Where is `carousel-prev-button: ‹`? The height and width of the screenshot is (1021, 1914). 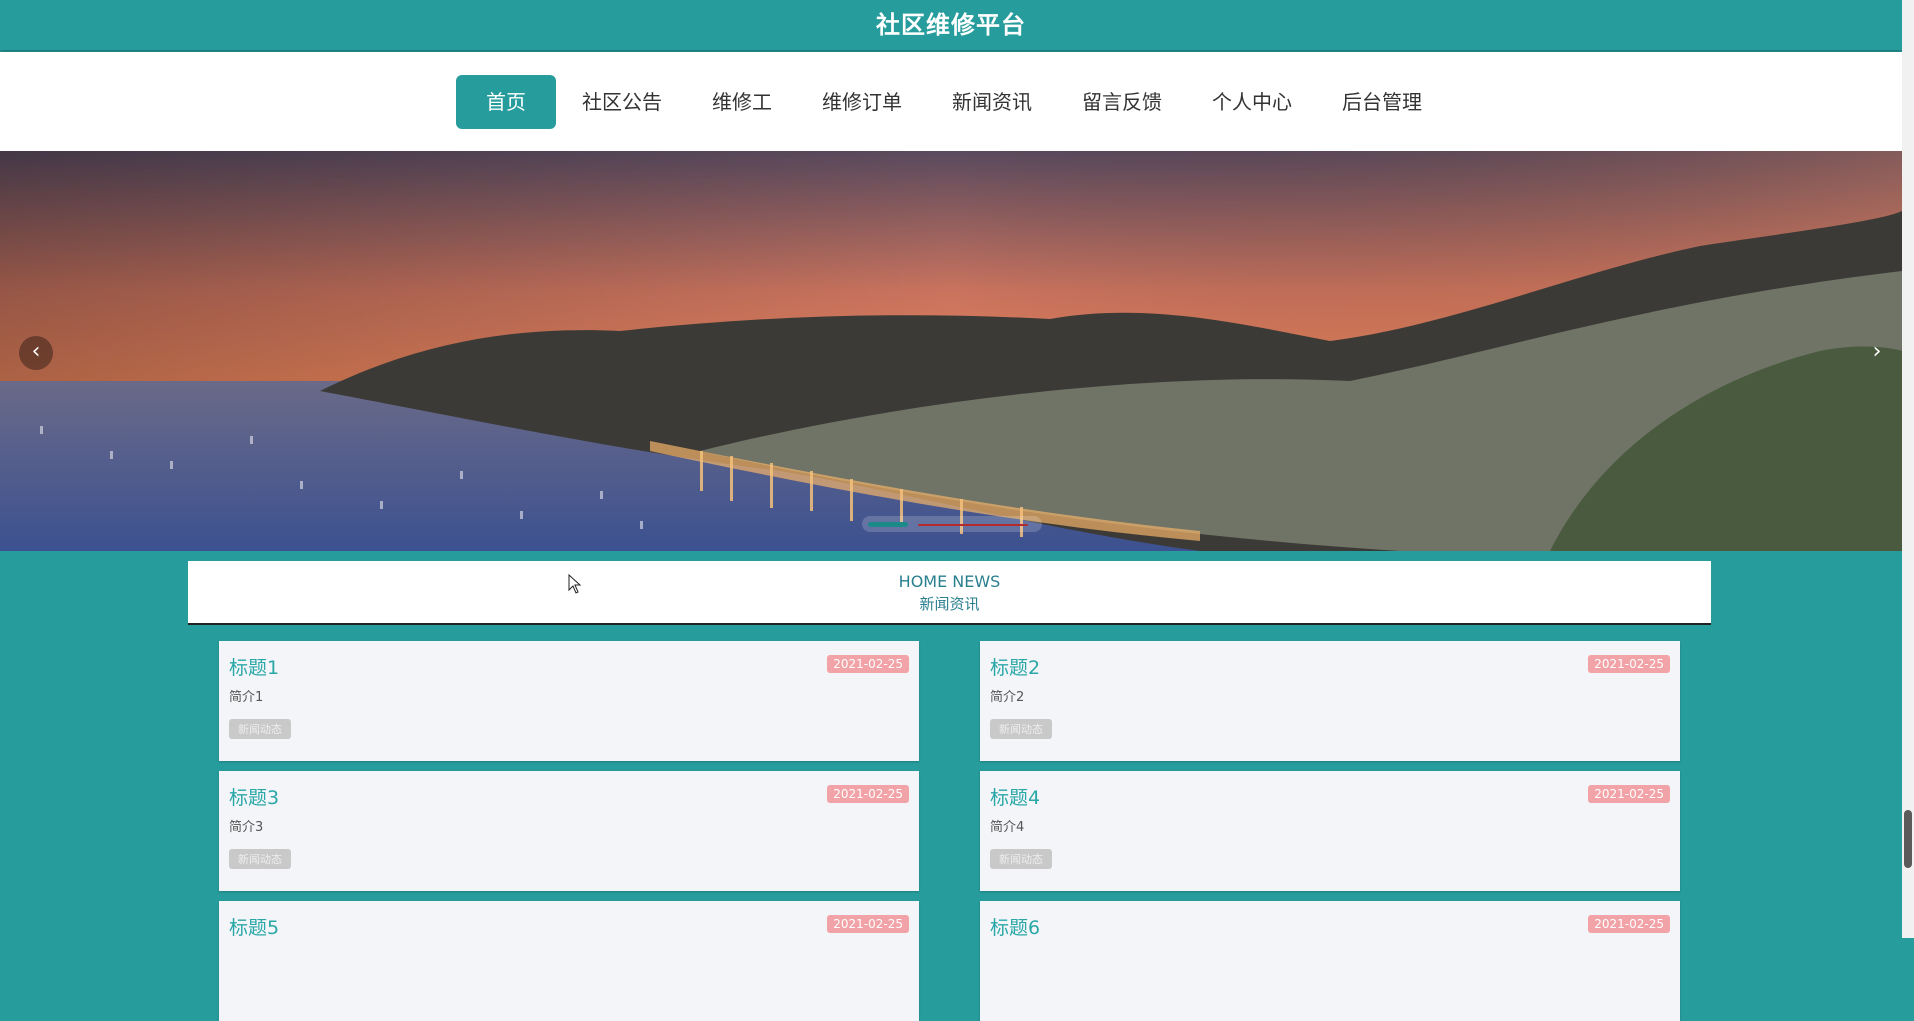
carousel-prev-button: ‹ is located at coordinates (36, 353).